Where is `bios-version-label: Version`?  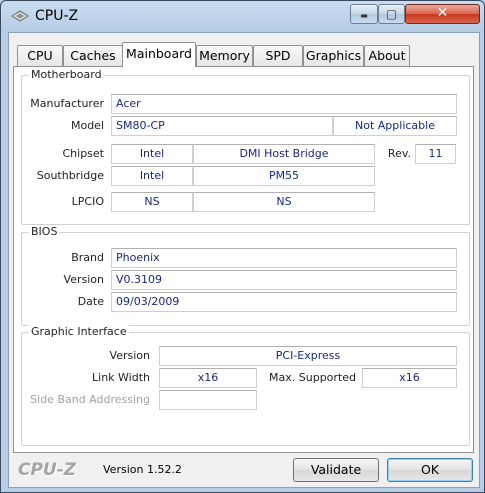
bios-version-label: Version is located at coordinates (83, 279).